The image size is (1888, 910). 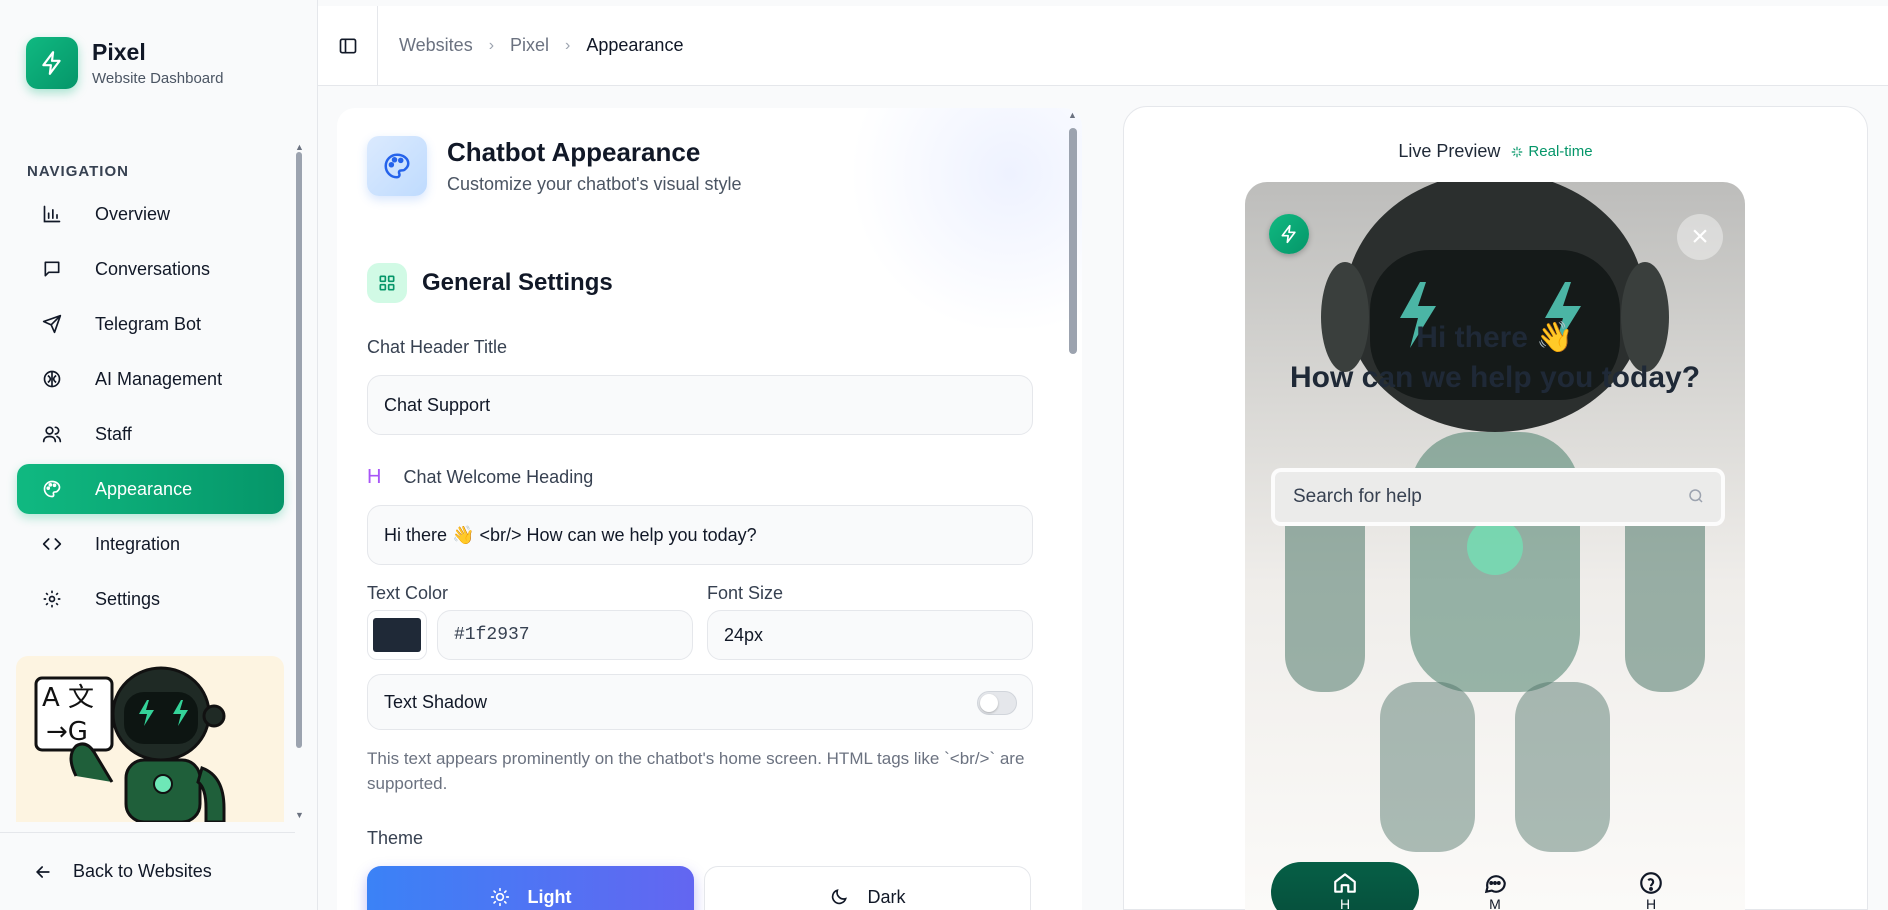 What do you see at coordinates (1345, 883) in the screenshot?
I see `home-icon` at bounding box center [1345, 883].